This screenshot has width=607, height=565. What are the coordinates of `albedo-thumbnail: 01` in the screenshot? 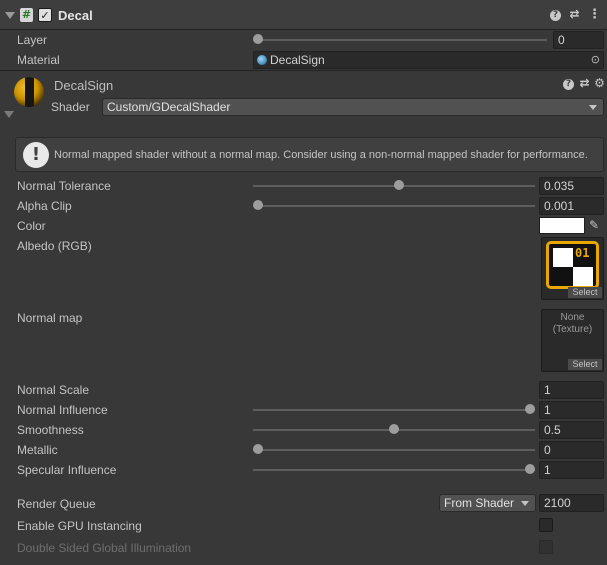 It's located at (572, 265).